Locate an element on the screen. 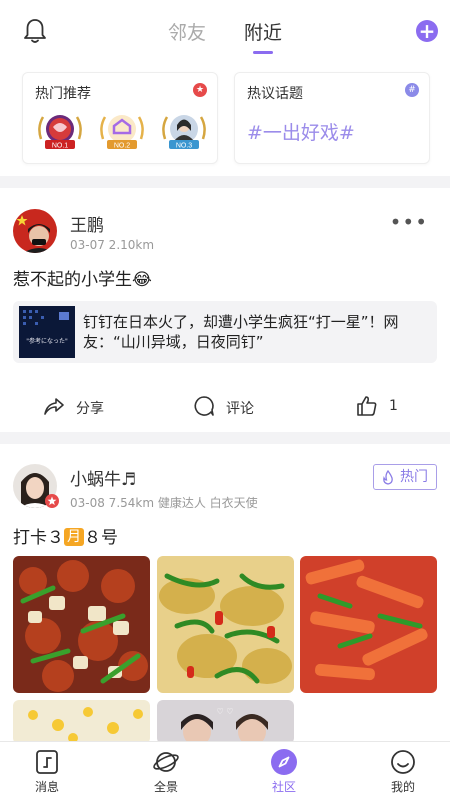  share-button: 分享 is located at coordinates (82, 406).